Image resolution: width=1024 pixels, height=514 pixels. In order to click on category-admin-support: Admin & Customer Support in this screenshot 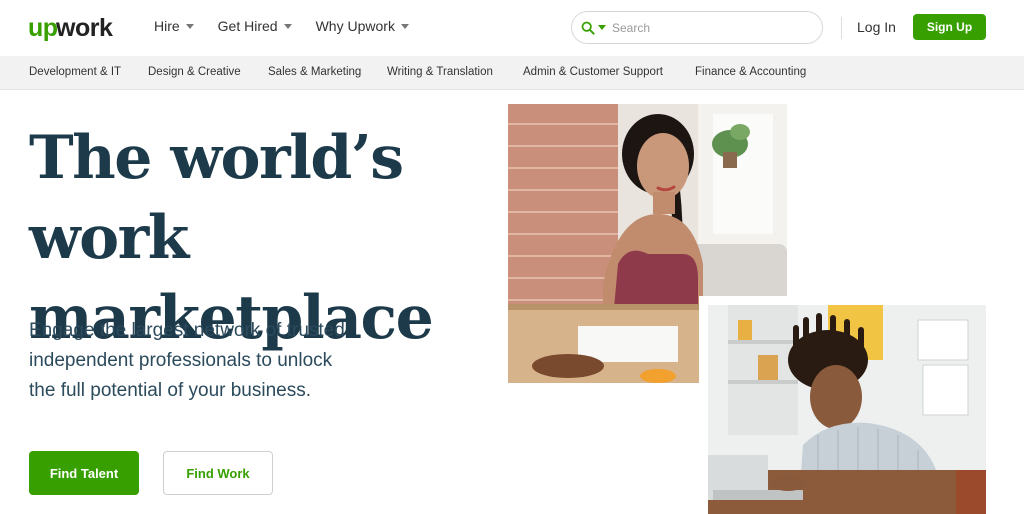, I will do `click(593, 72)`.